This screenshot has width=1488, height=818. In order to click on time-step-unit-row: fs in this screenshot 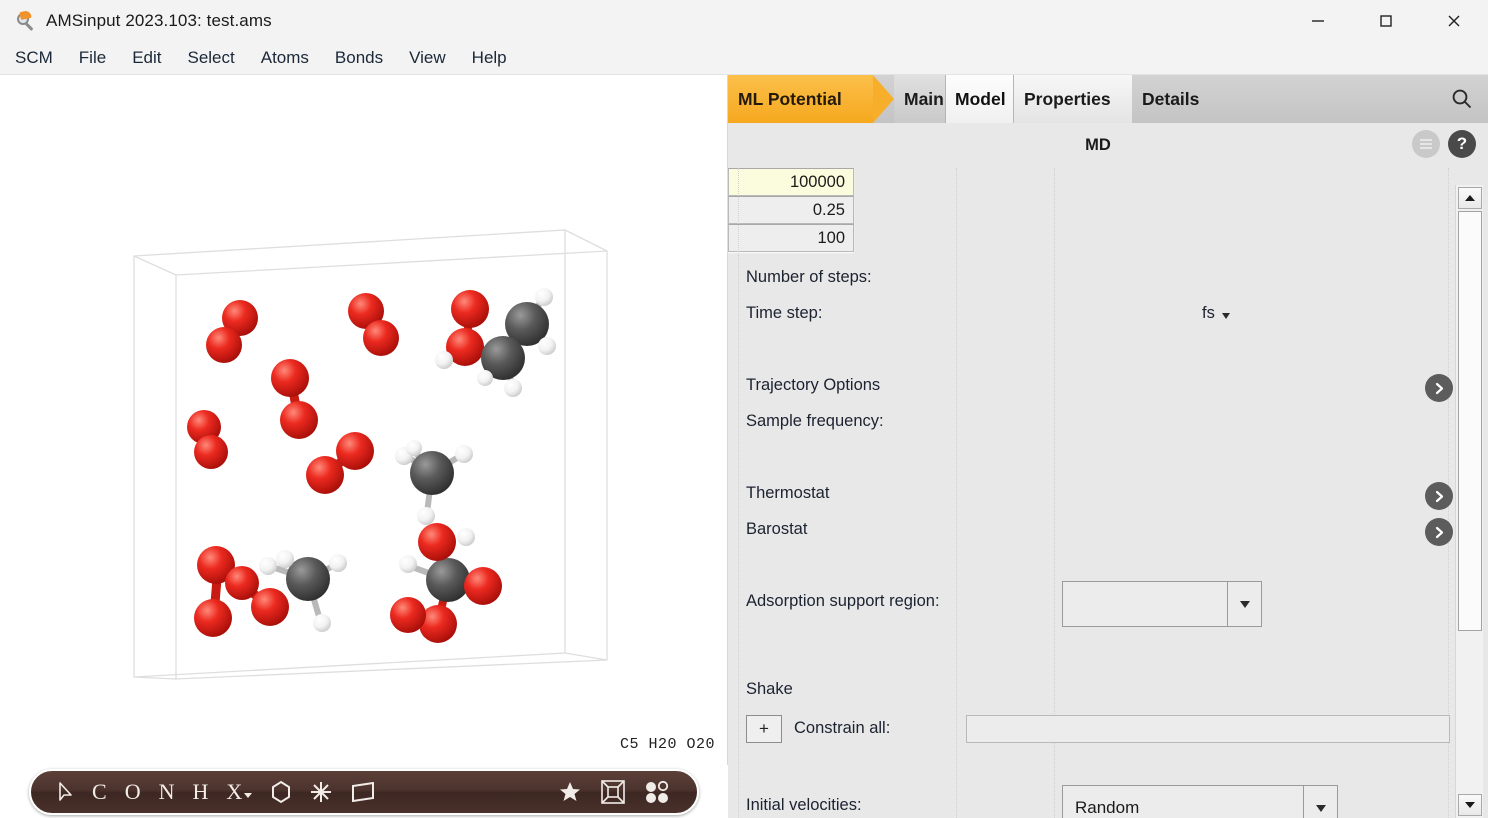, I will do `click(1216, 313)`.